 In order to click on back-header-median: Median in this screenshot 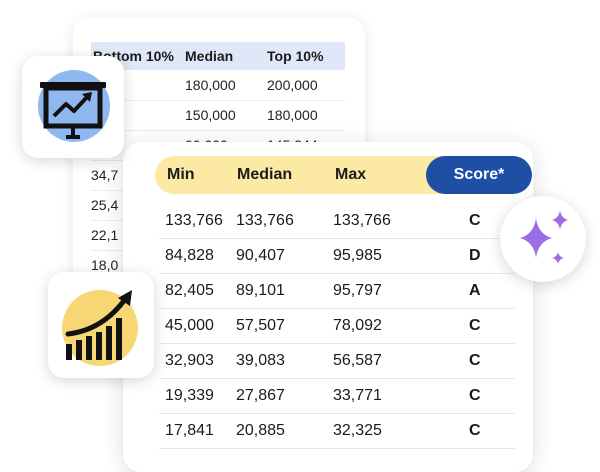, I will do `click(209, 56)`.